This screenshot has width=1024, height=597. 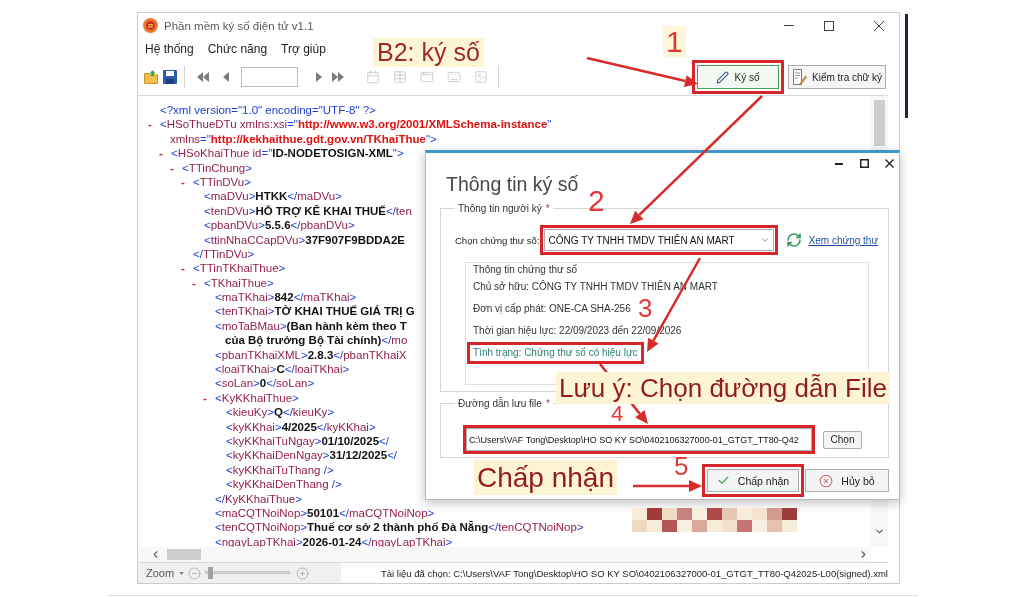 What do you see at coordinates (286, 297) in the screenshot?
I see `xml-line: <maTKhai>842</maTKhai>` at bounding box center [286, 297].